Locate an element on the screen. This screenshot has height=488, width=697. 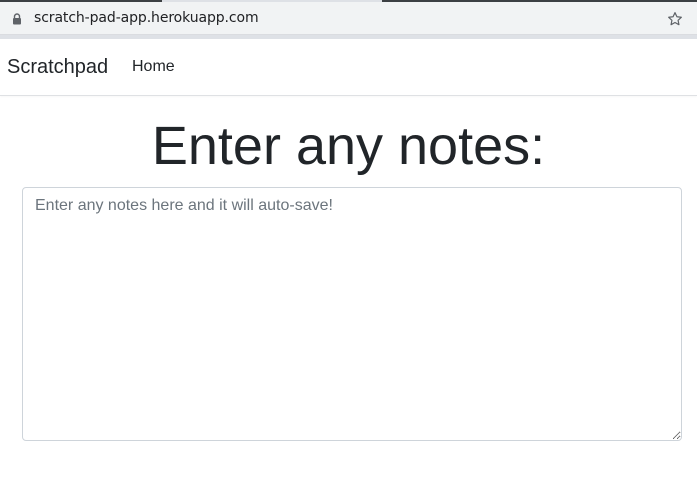
nav-link-home: Home is located at coordinates (153, 67).